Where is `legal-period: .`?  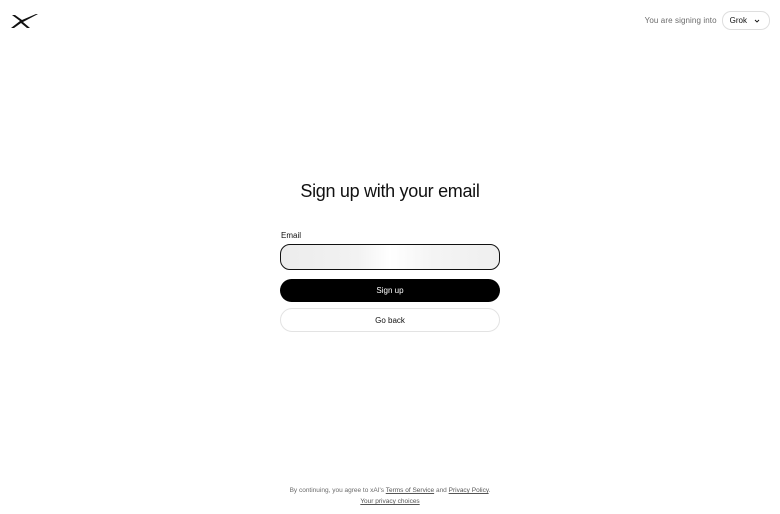
legal-period: . is located at coordinates (489, 490).